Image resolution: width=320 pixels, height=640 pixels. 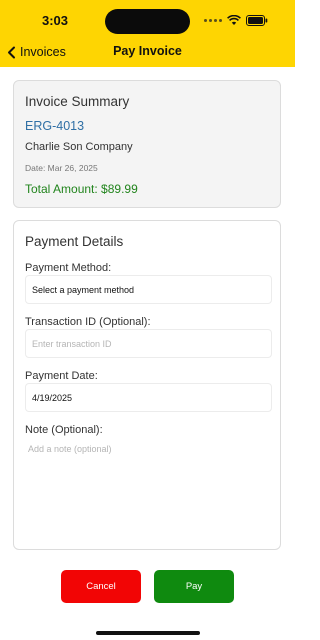 I want to click on payment-method-value: Select a payment method, so click(x=83, y=289).